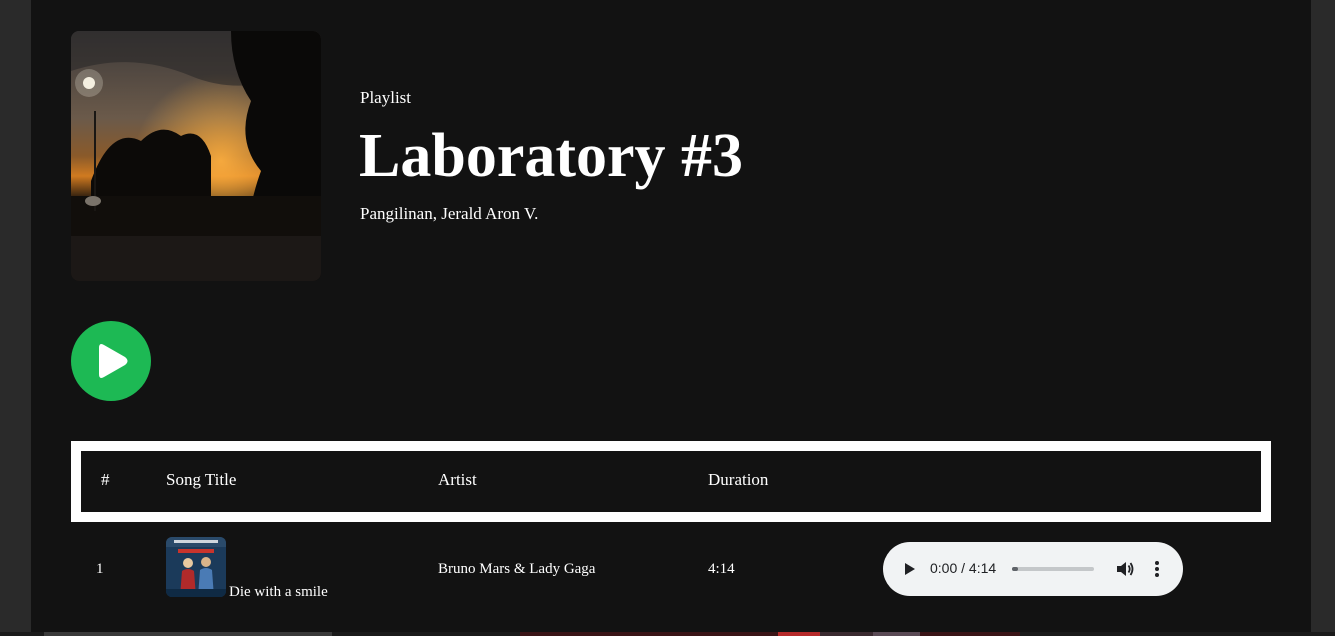 The image size is (1335, 636). I want to click on track-title: Die with a smile, so click(278, 592).